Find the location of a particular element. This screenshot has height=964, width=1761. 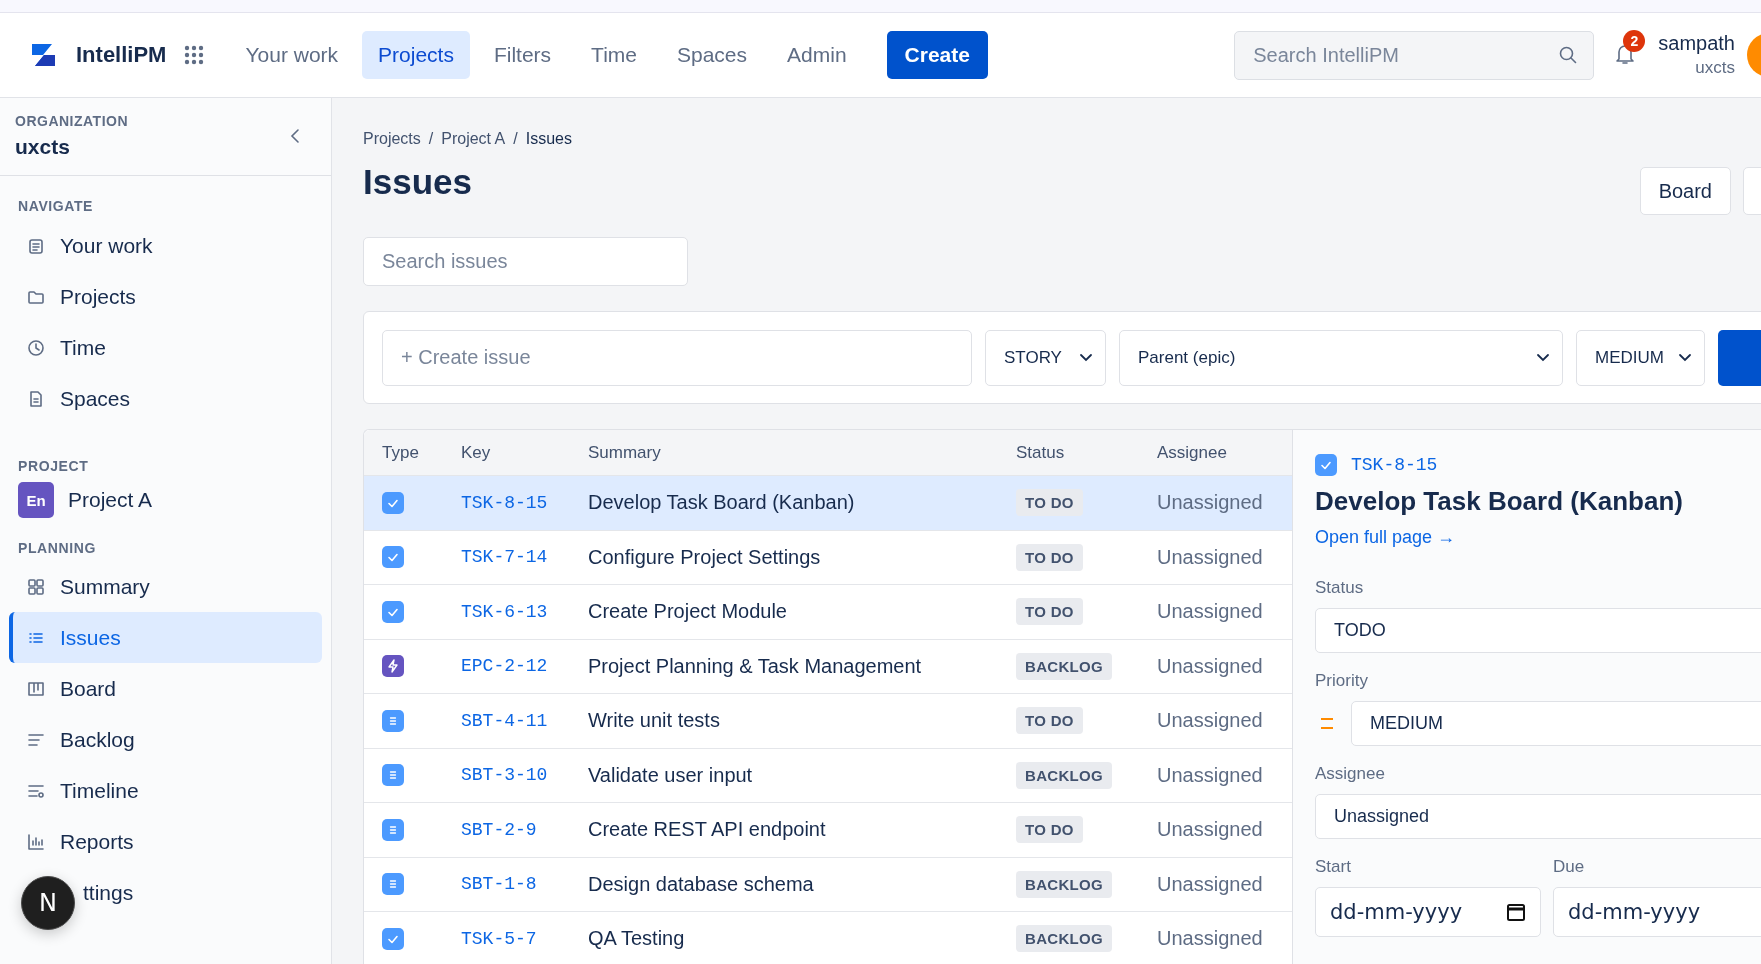

table-cell-text: Configure Project Settings is located at coordinates (705, 557).